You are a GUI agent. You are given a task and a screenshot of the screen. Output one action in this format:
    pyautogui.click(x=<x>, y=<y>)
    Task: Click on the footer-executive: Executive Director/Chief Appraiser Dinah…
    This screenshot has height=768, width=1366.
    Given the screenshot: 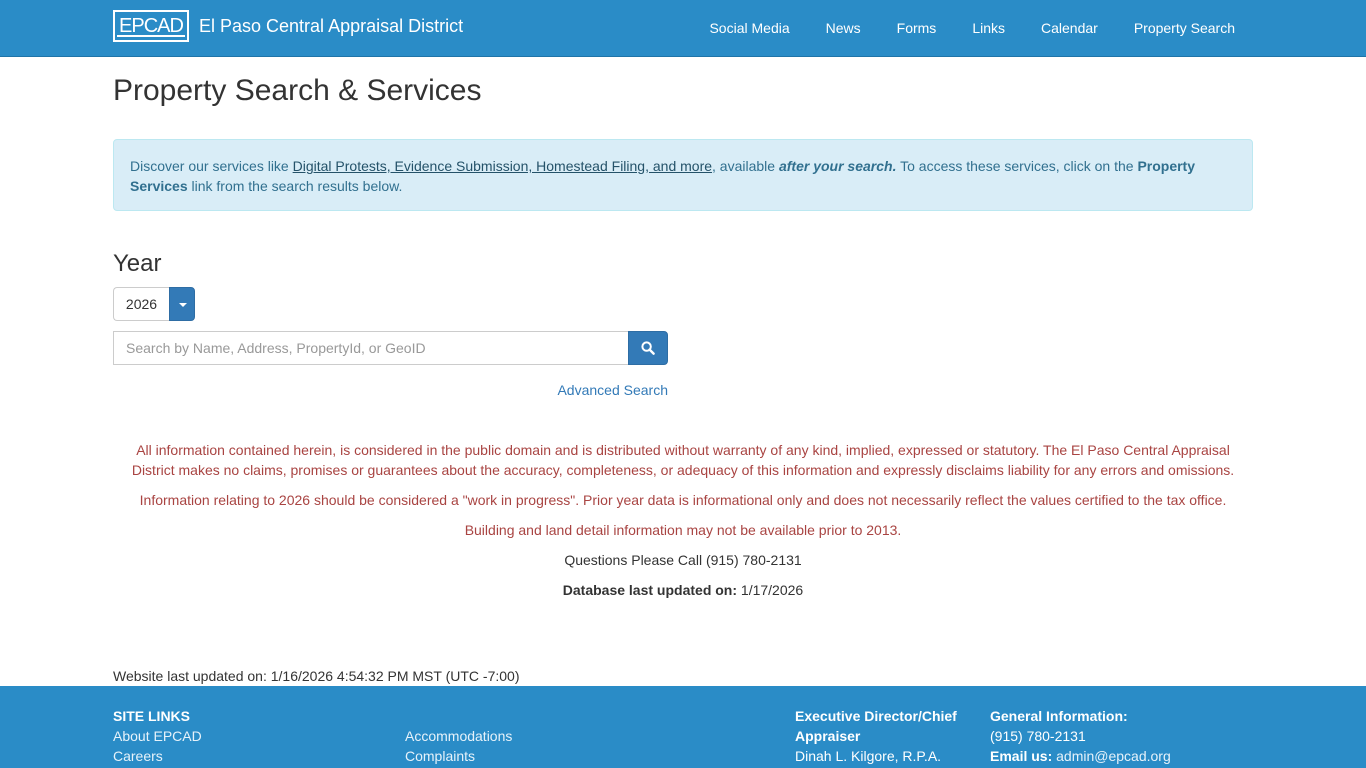 What is the action you would take?
    pyautogui.click(x=876, y=736)
    